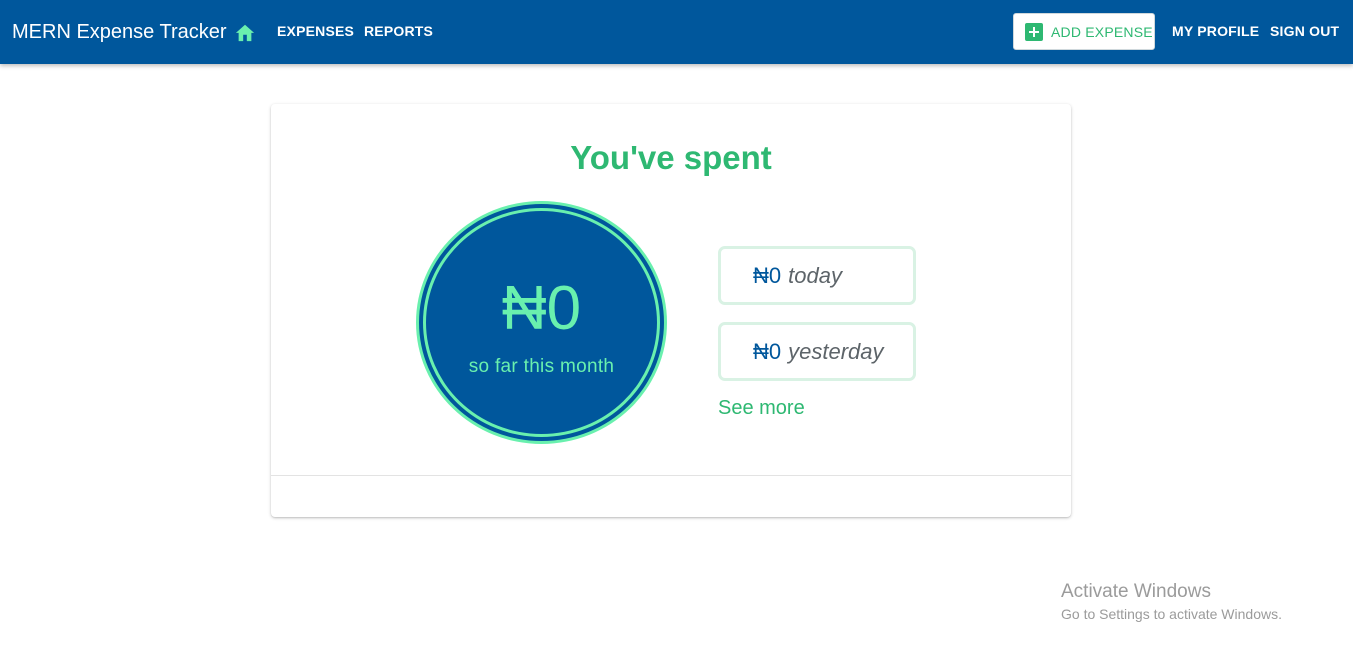 The width and height of the screenshot is (1353, 657). I want to click on add-expense-label: ADD EXPENSE, so click(1102, 31).